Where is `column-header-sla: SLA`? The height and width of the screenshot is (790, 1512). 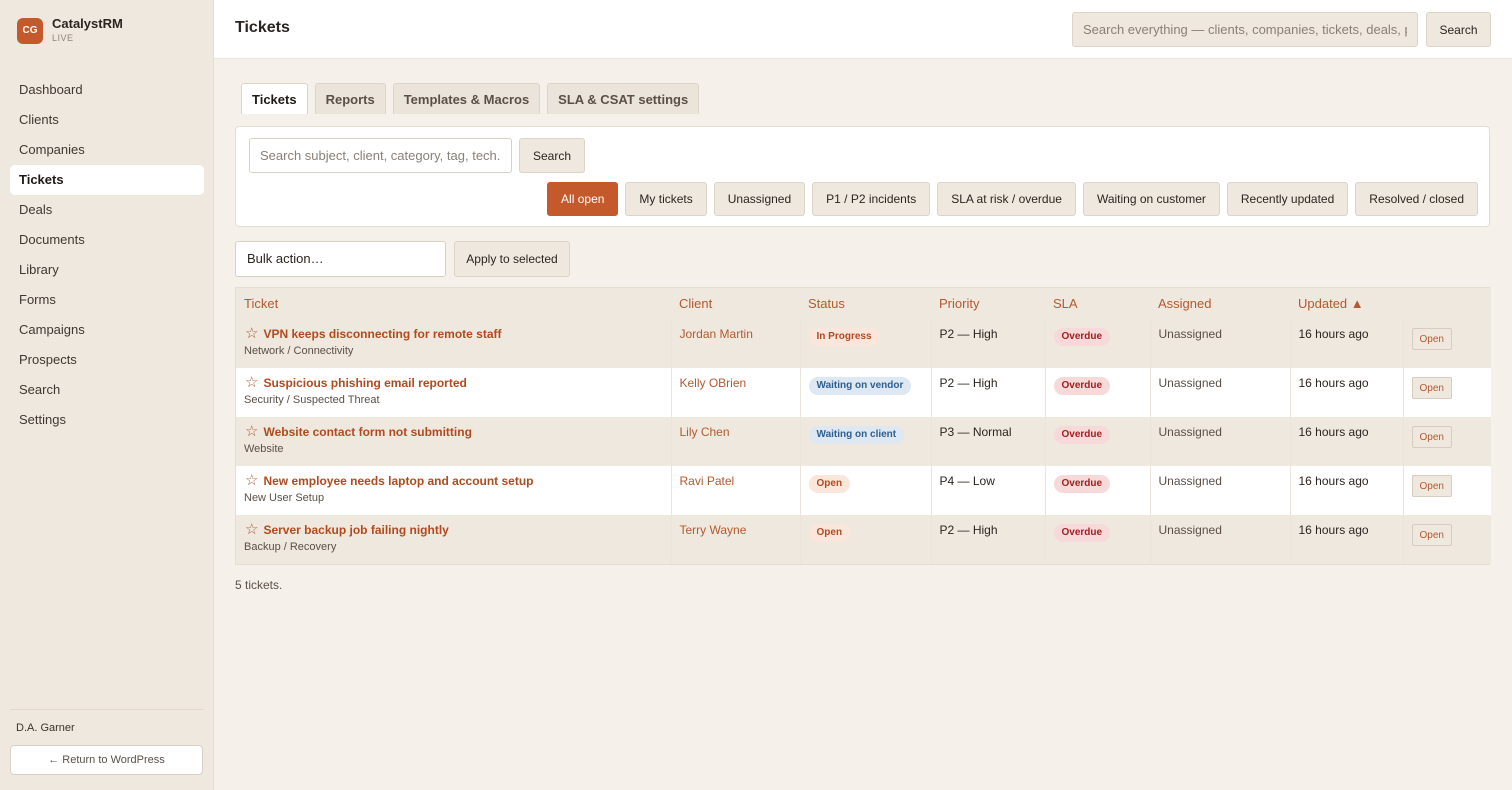 column-header-sla: SLA is located at coordinates (1097, 303).